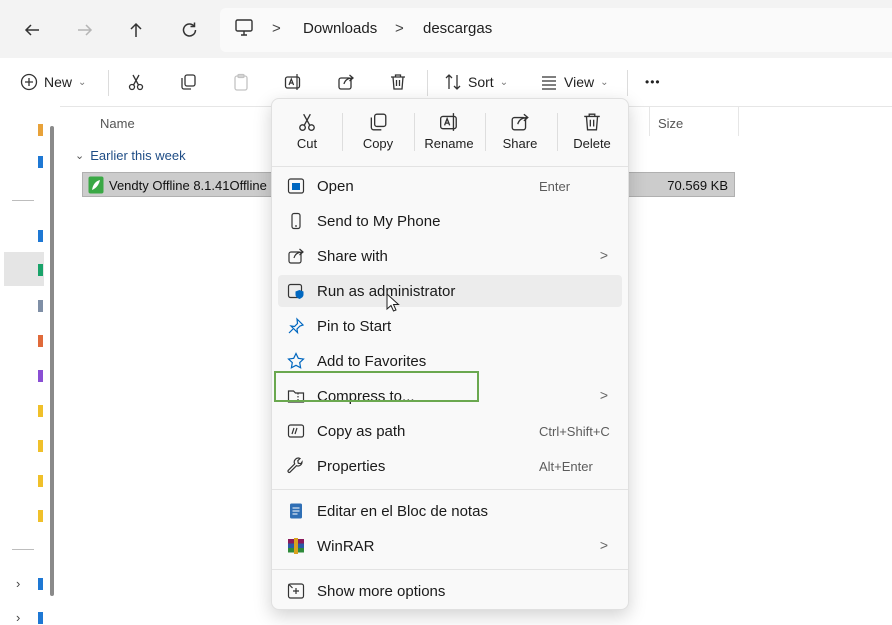 This screenshot has height=625, width=892. I want to click on winrar-icon, so click(296, 546).